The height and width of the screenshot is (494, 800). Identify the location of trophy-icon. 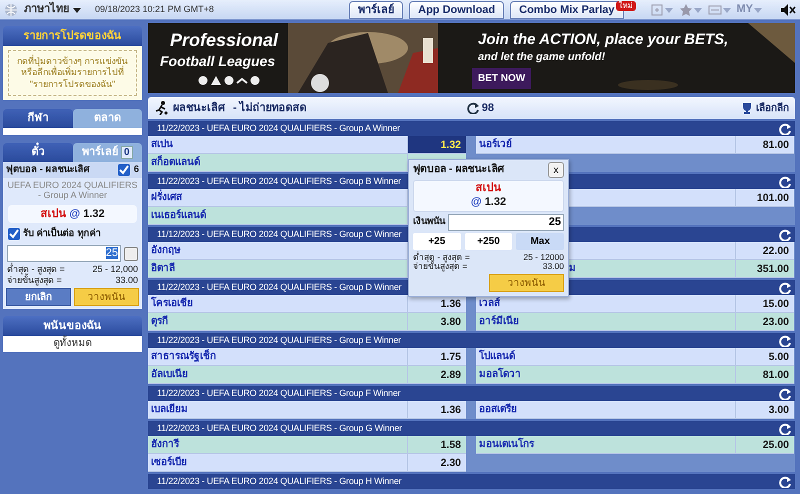
(747, 108).